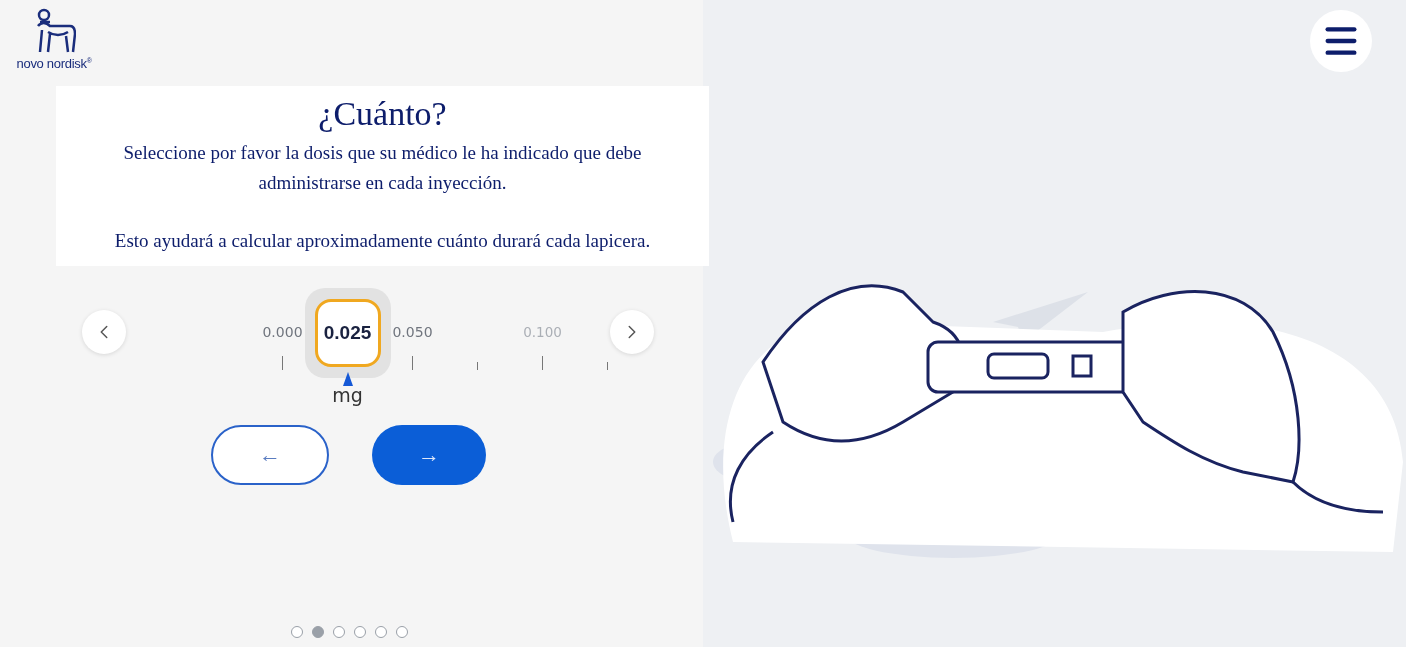 The image size is (1406, 647). What do you see at coordinates (429, 455) in the screenshot?
I see `next-button: →` at bounding box center [429, 455].